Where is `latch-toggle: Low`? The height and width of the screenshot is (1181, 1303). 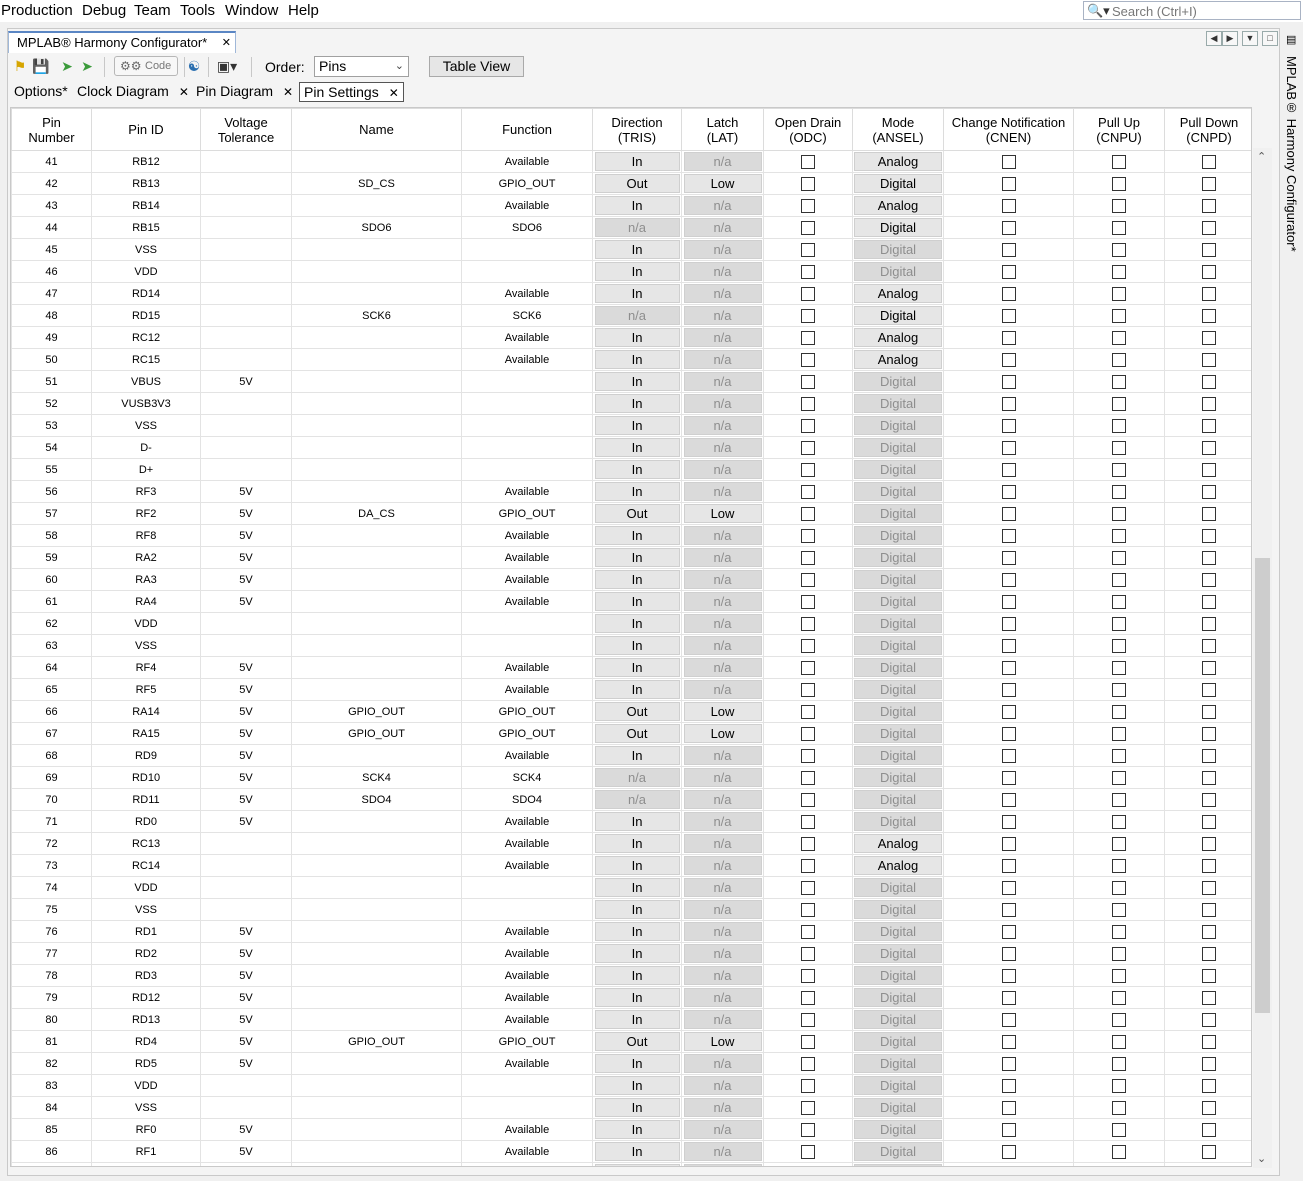 latch-toggle: Low is located at coordinates (722, 711).